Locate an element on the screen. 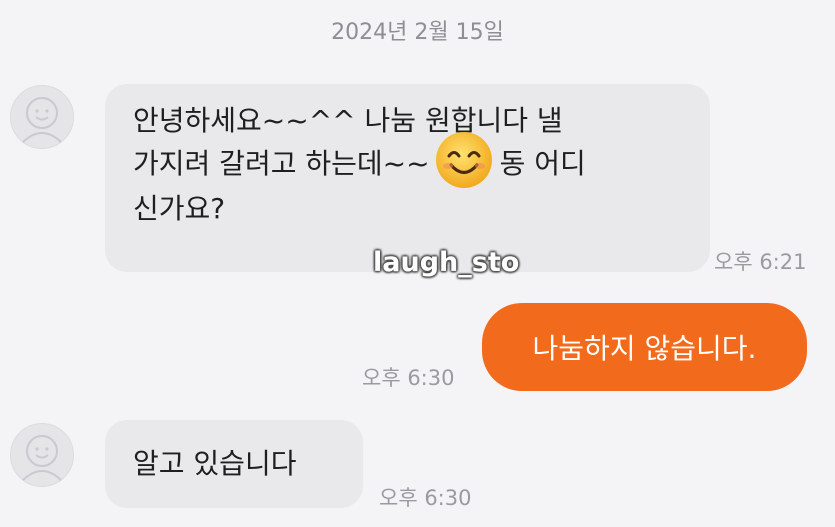 The image size is (835, 527). message-text: 나눔하지 않습니다. is located at coordinates (644, 348).